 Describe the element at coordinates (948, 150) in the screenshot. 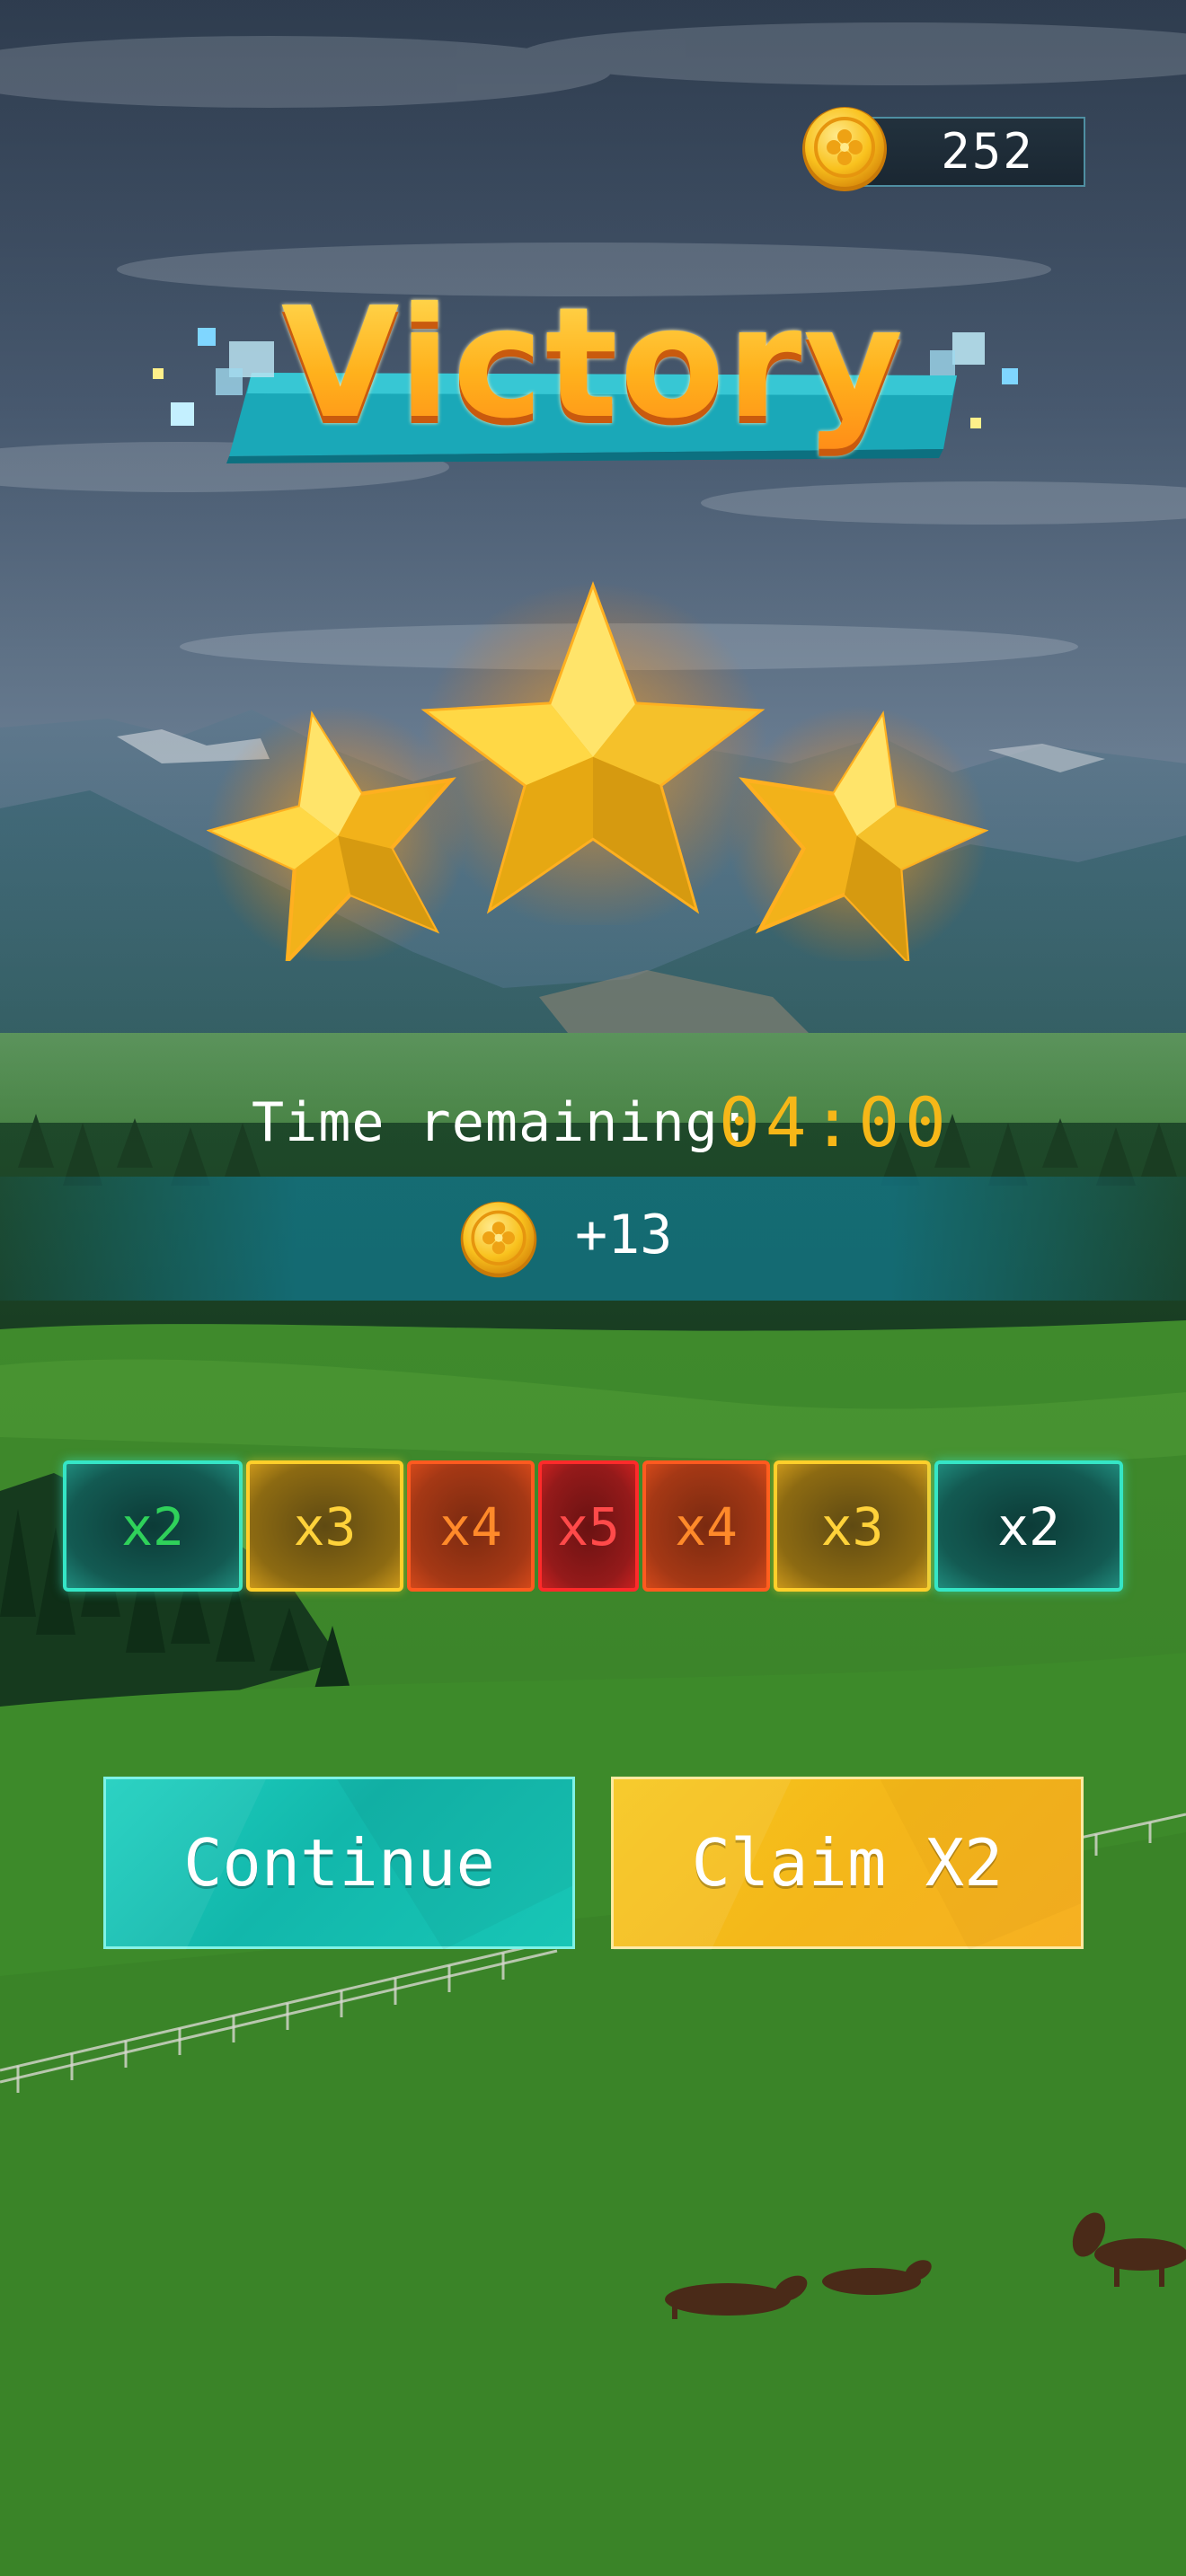

I see `coin-counter: 252` at that location.